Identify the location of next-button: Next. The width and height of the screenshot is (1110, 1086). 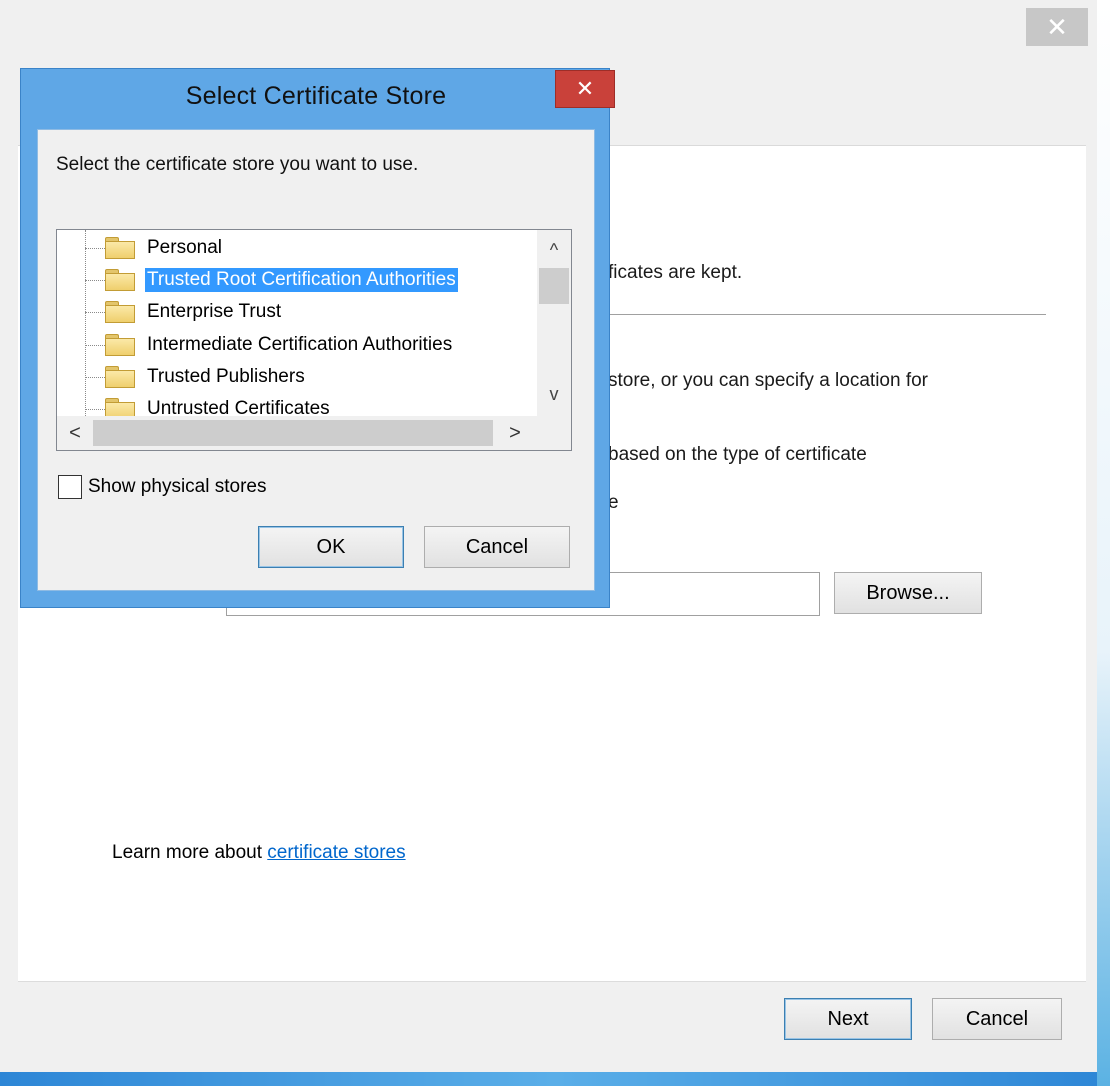
(848, 1019).